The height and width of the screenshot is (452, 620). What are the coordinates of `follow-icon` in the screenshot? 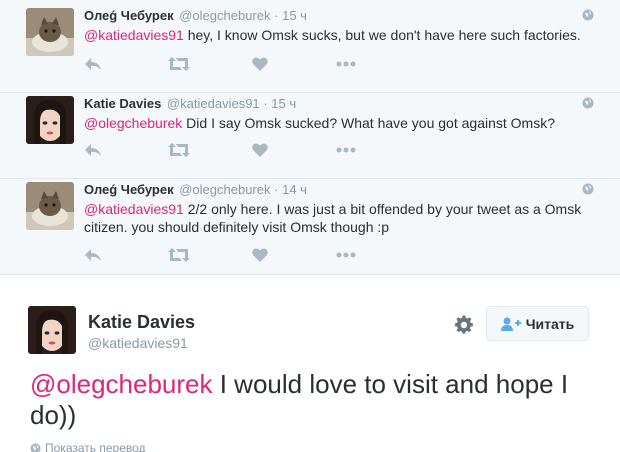 It's located at (510, 324).